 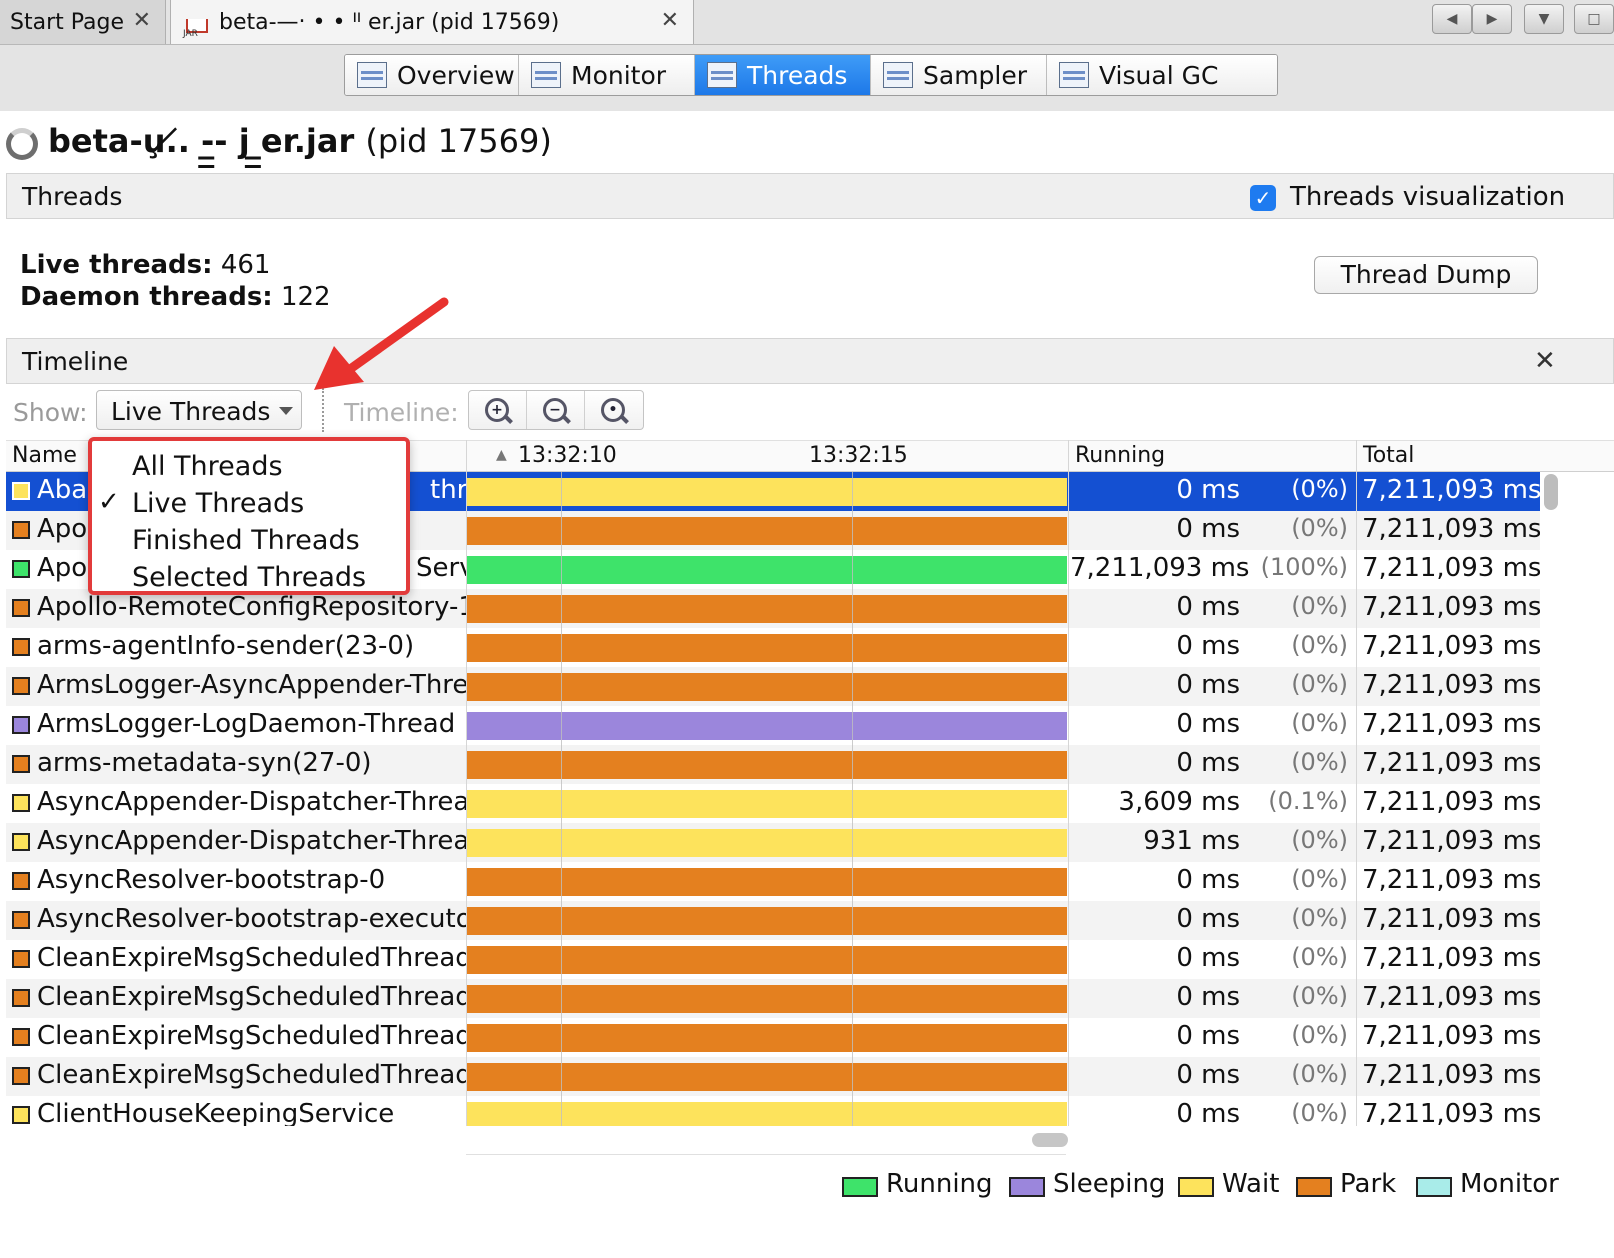 I want to click on zoom-controls: + − •, so click(x=556, y=410).